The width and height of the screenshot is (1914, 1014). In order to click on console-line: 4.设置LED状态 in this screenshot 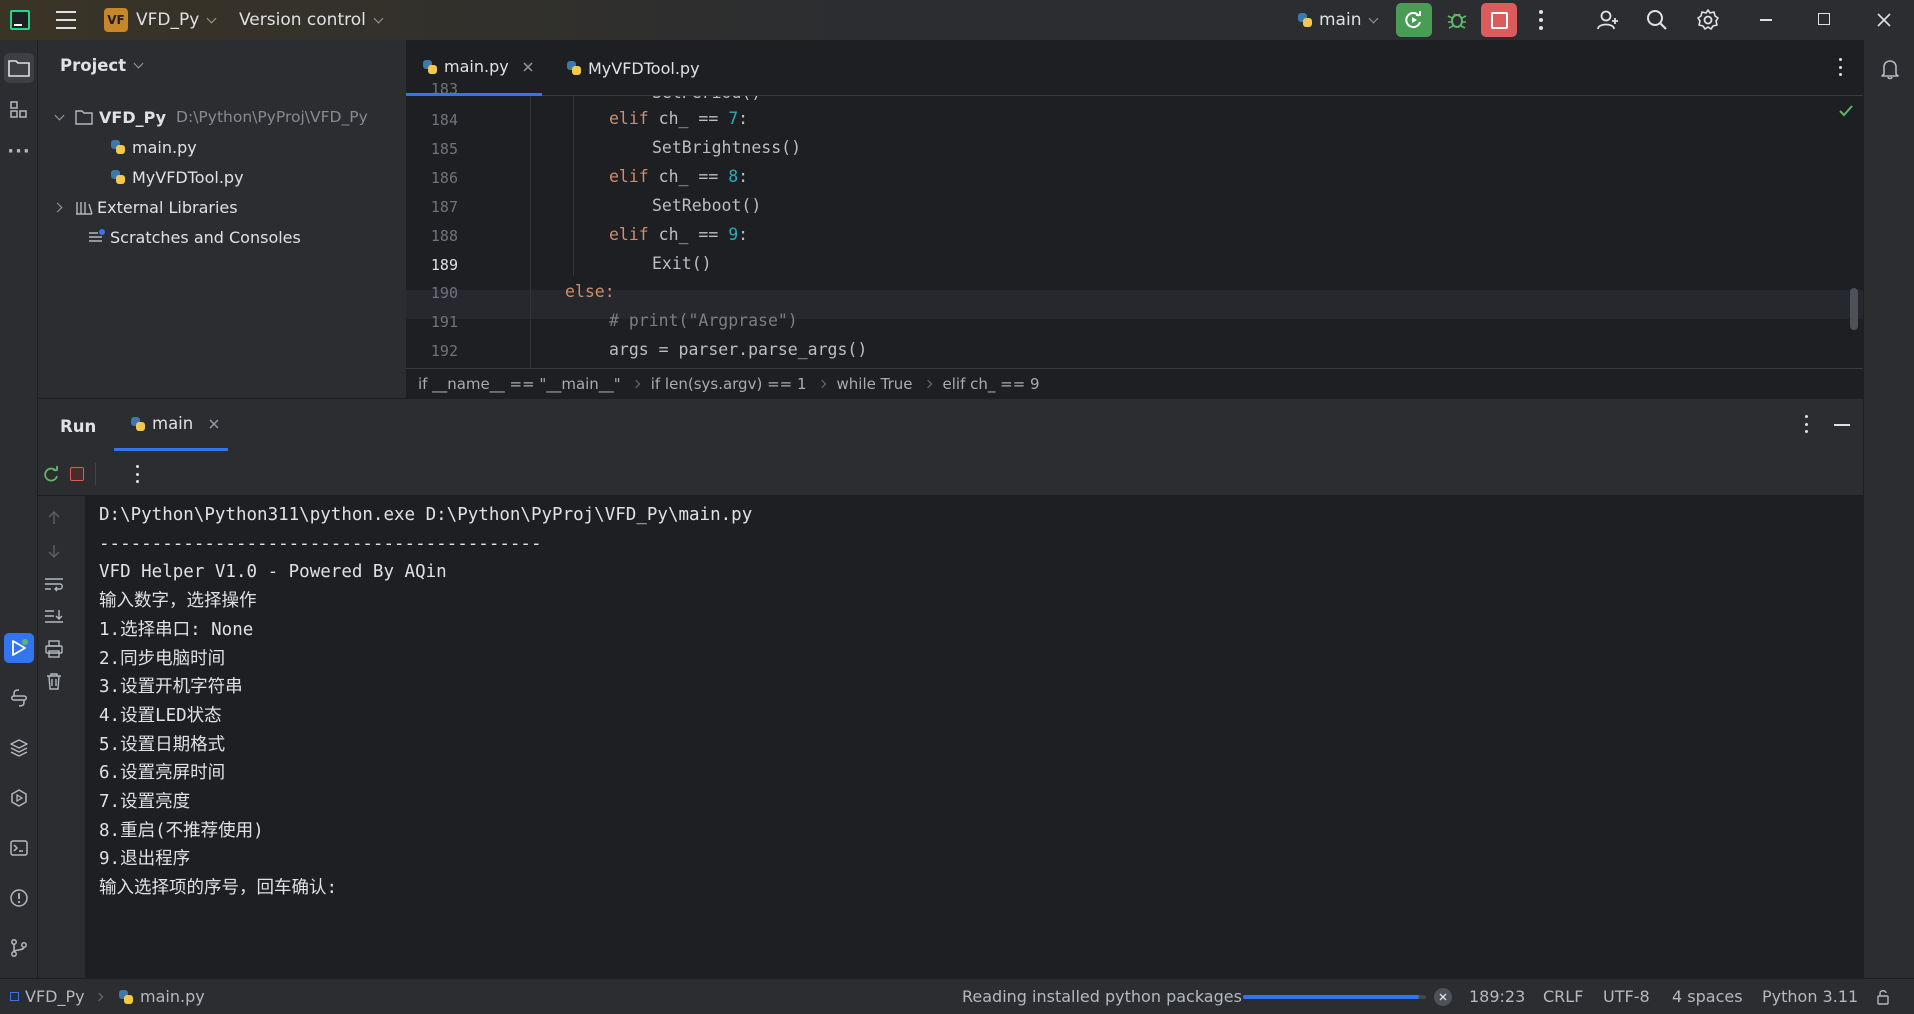, I will do `click(160, 716)`.